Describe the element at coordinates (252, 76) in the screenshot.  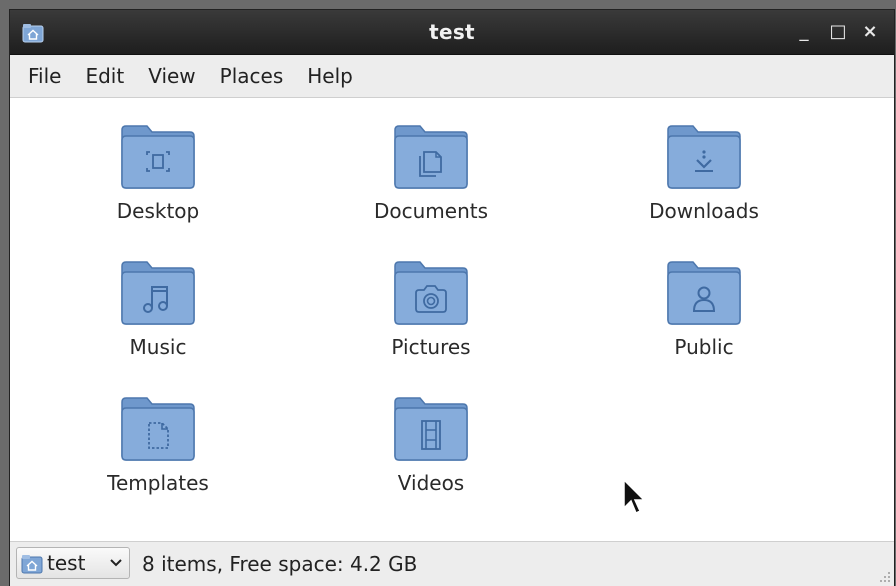
I see `menu-places: Places` at that location.